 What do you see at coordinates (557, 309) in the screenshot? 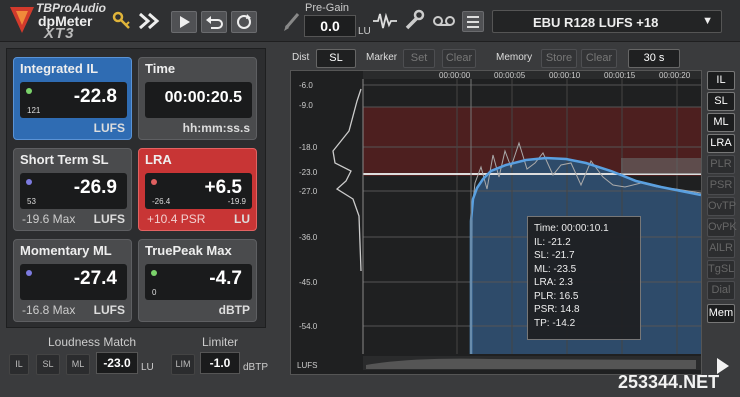
I see `tooltip-line: PSR: 14.8` at bounding box center [557, 309].